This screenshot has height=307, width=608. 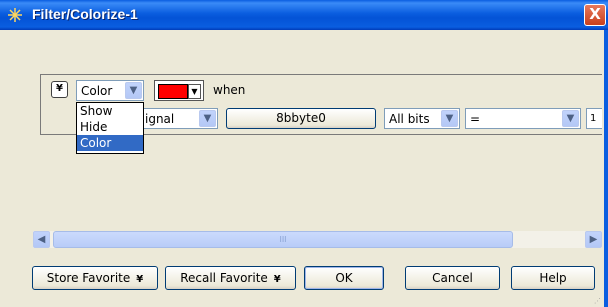 What do you see at coordinates (475, 119) in the screenshot?
I see `operator-select-value: =` at bounding box center [475, 119].